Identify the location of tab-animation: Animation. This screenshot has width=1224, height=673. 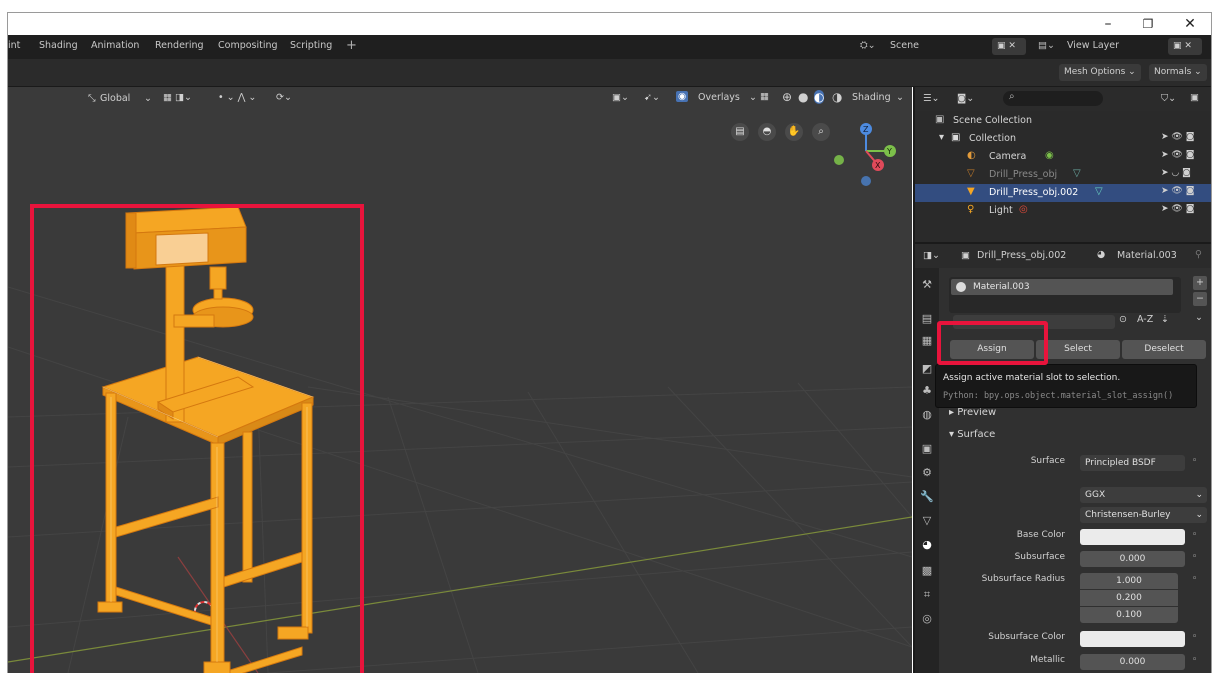
(115, 45).